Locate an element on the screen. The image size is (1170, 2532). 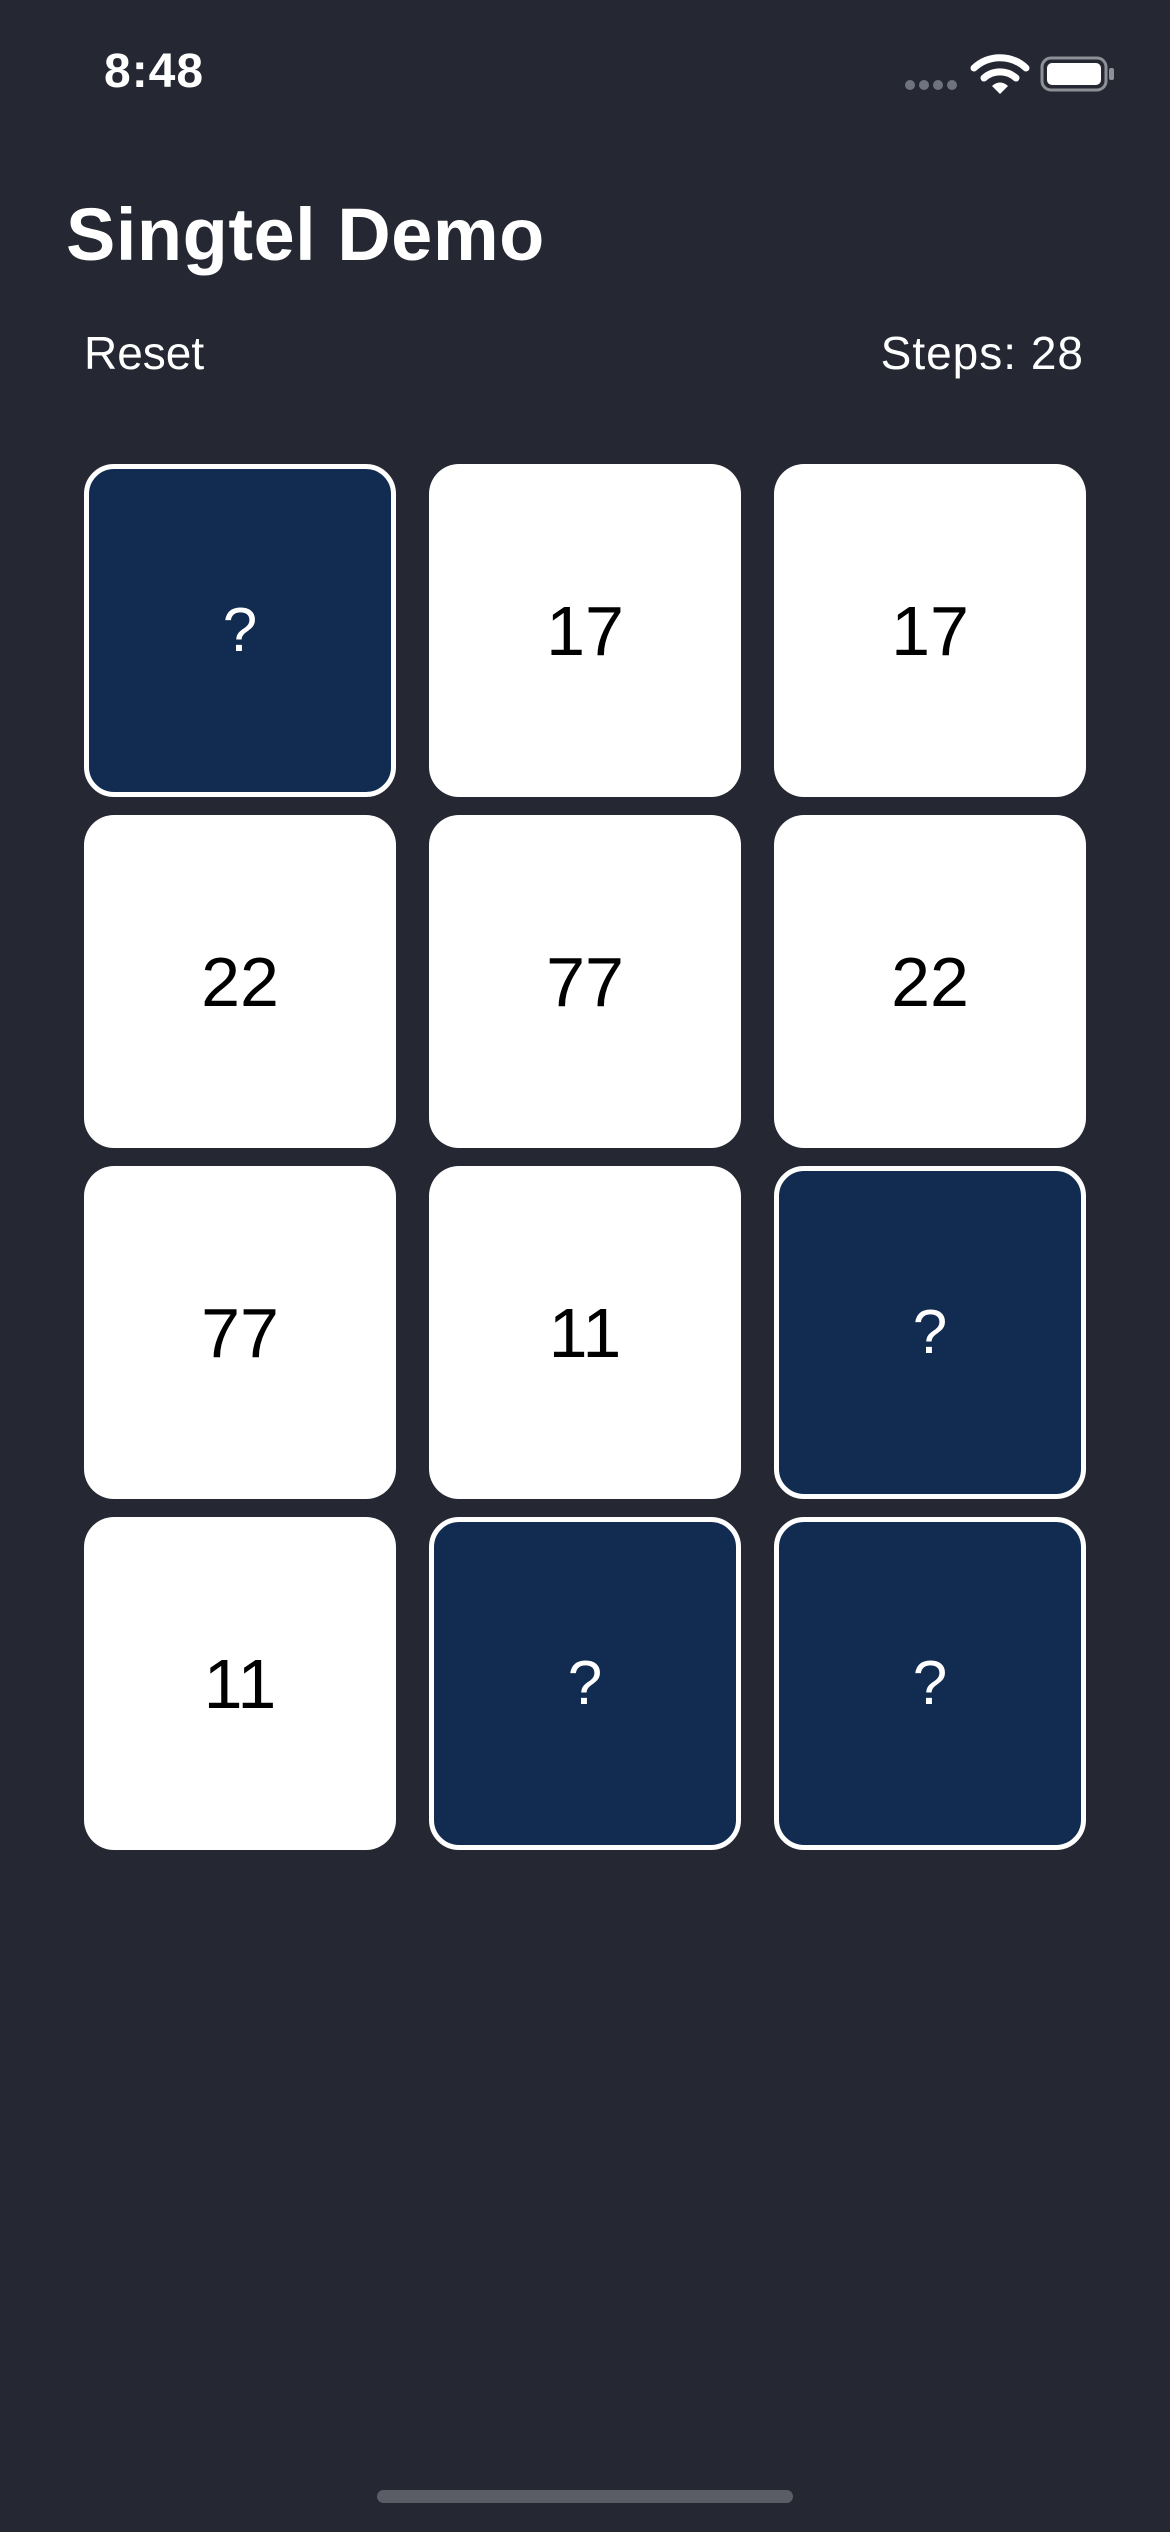
reset-button: Reset is located at coordinates (144, 353).